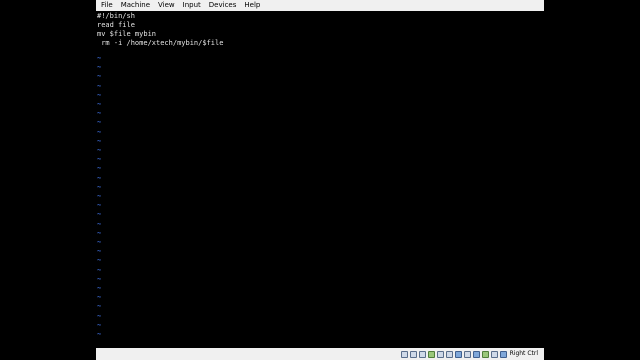 Image resolution: width=640 pixels, height=360 pixels. Describe the element at coordinates (160, 43) in the screenshot. I see `terminal-line: rm -i /home/xtech/mybin/$file` at that location.